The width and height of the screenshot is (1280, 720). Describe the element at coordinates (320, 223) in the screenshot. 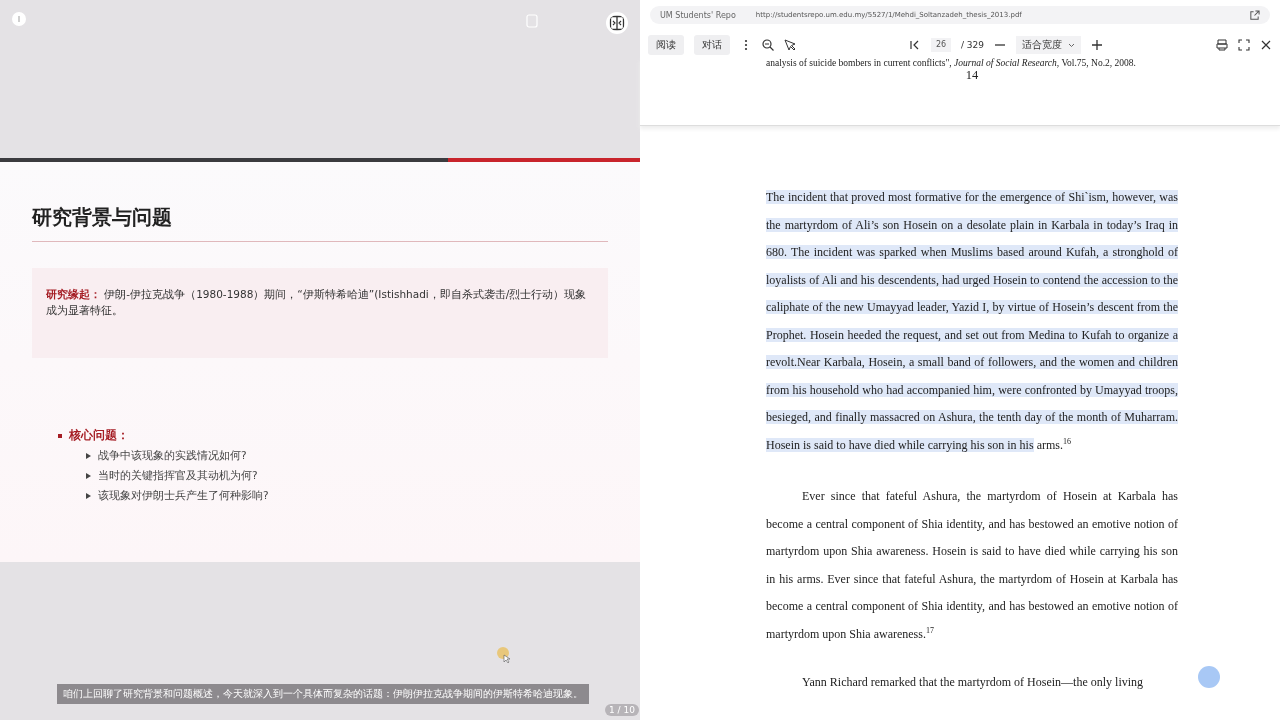

I see `slide-title: 研究背景与问题` at that location.